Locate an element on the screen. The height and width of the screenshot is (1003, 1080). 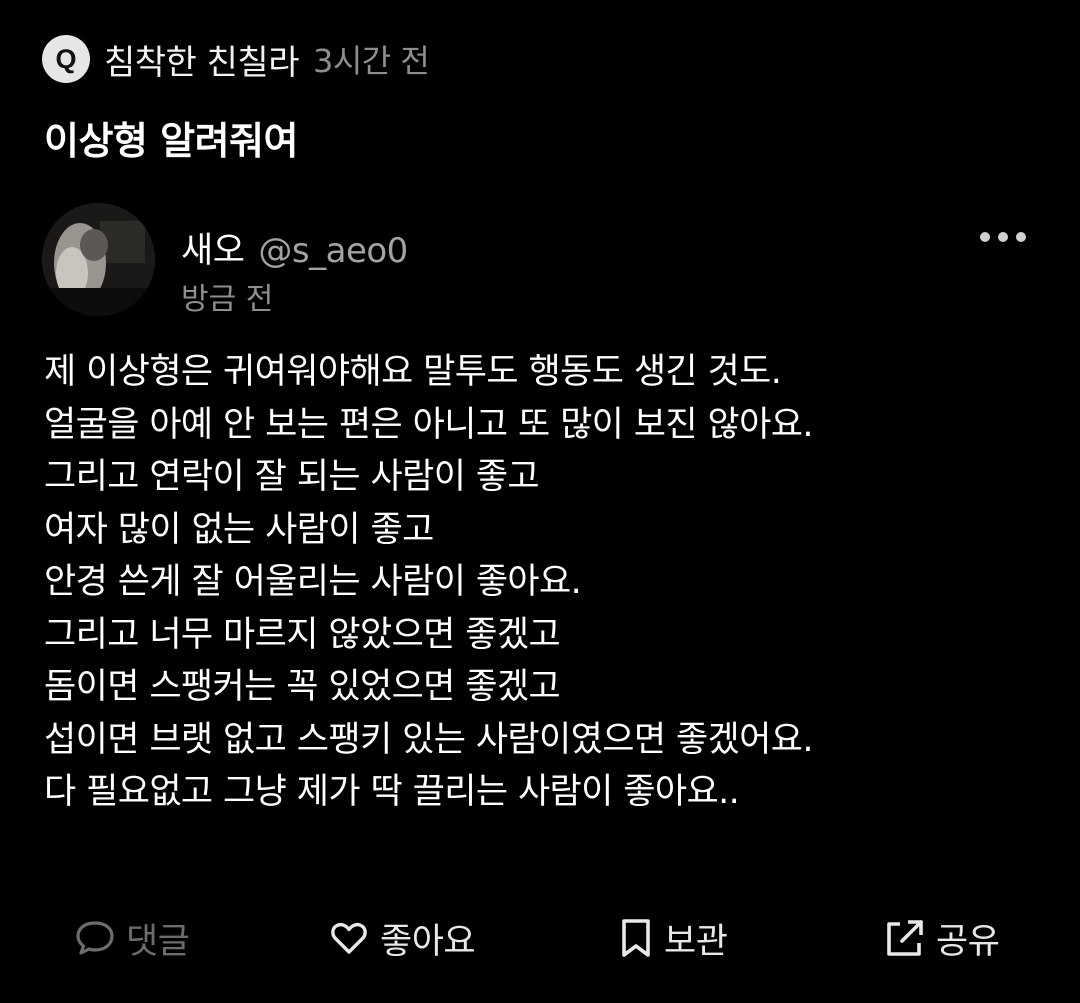
answer-line: 얼굴을 아예 안 보는 편은 아니고 또 많이 보진 않아요. is located at coordinates (428, 424).